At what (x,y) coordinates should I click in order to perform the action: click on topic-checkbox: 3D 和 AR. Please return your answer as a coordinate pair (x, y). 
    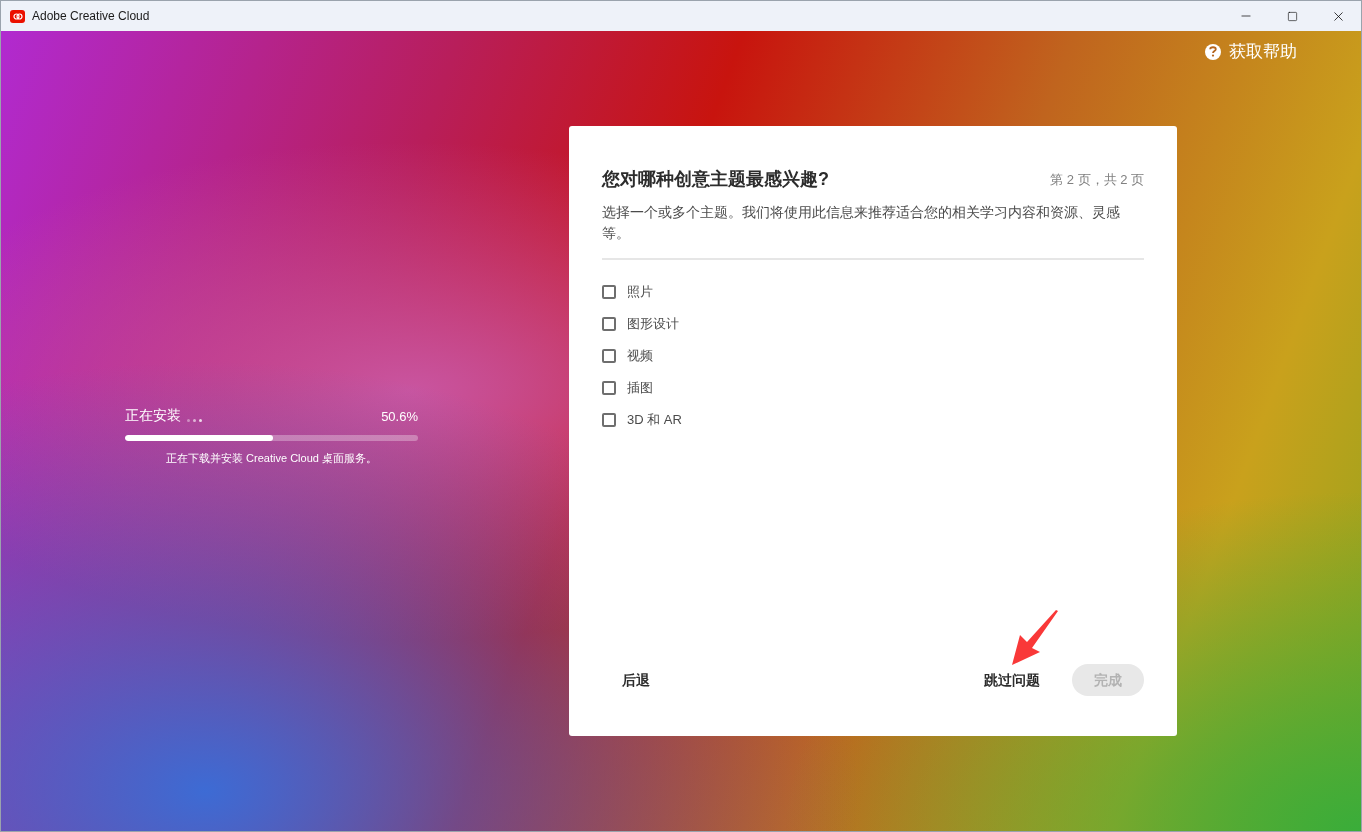
    Looking at the image, I should click on (873, 420).